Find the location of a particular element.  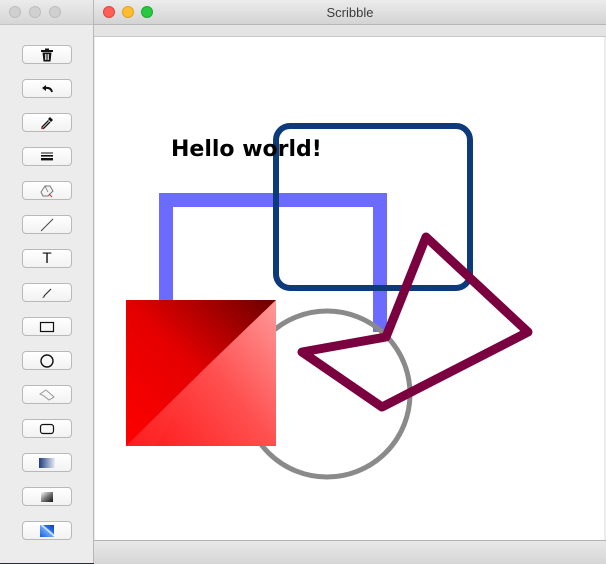

fill-pattern-icon is located at coordinates (47, 531).